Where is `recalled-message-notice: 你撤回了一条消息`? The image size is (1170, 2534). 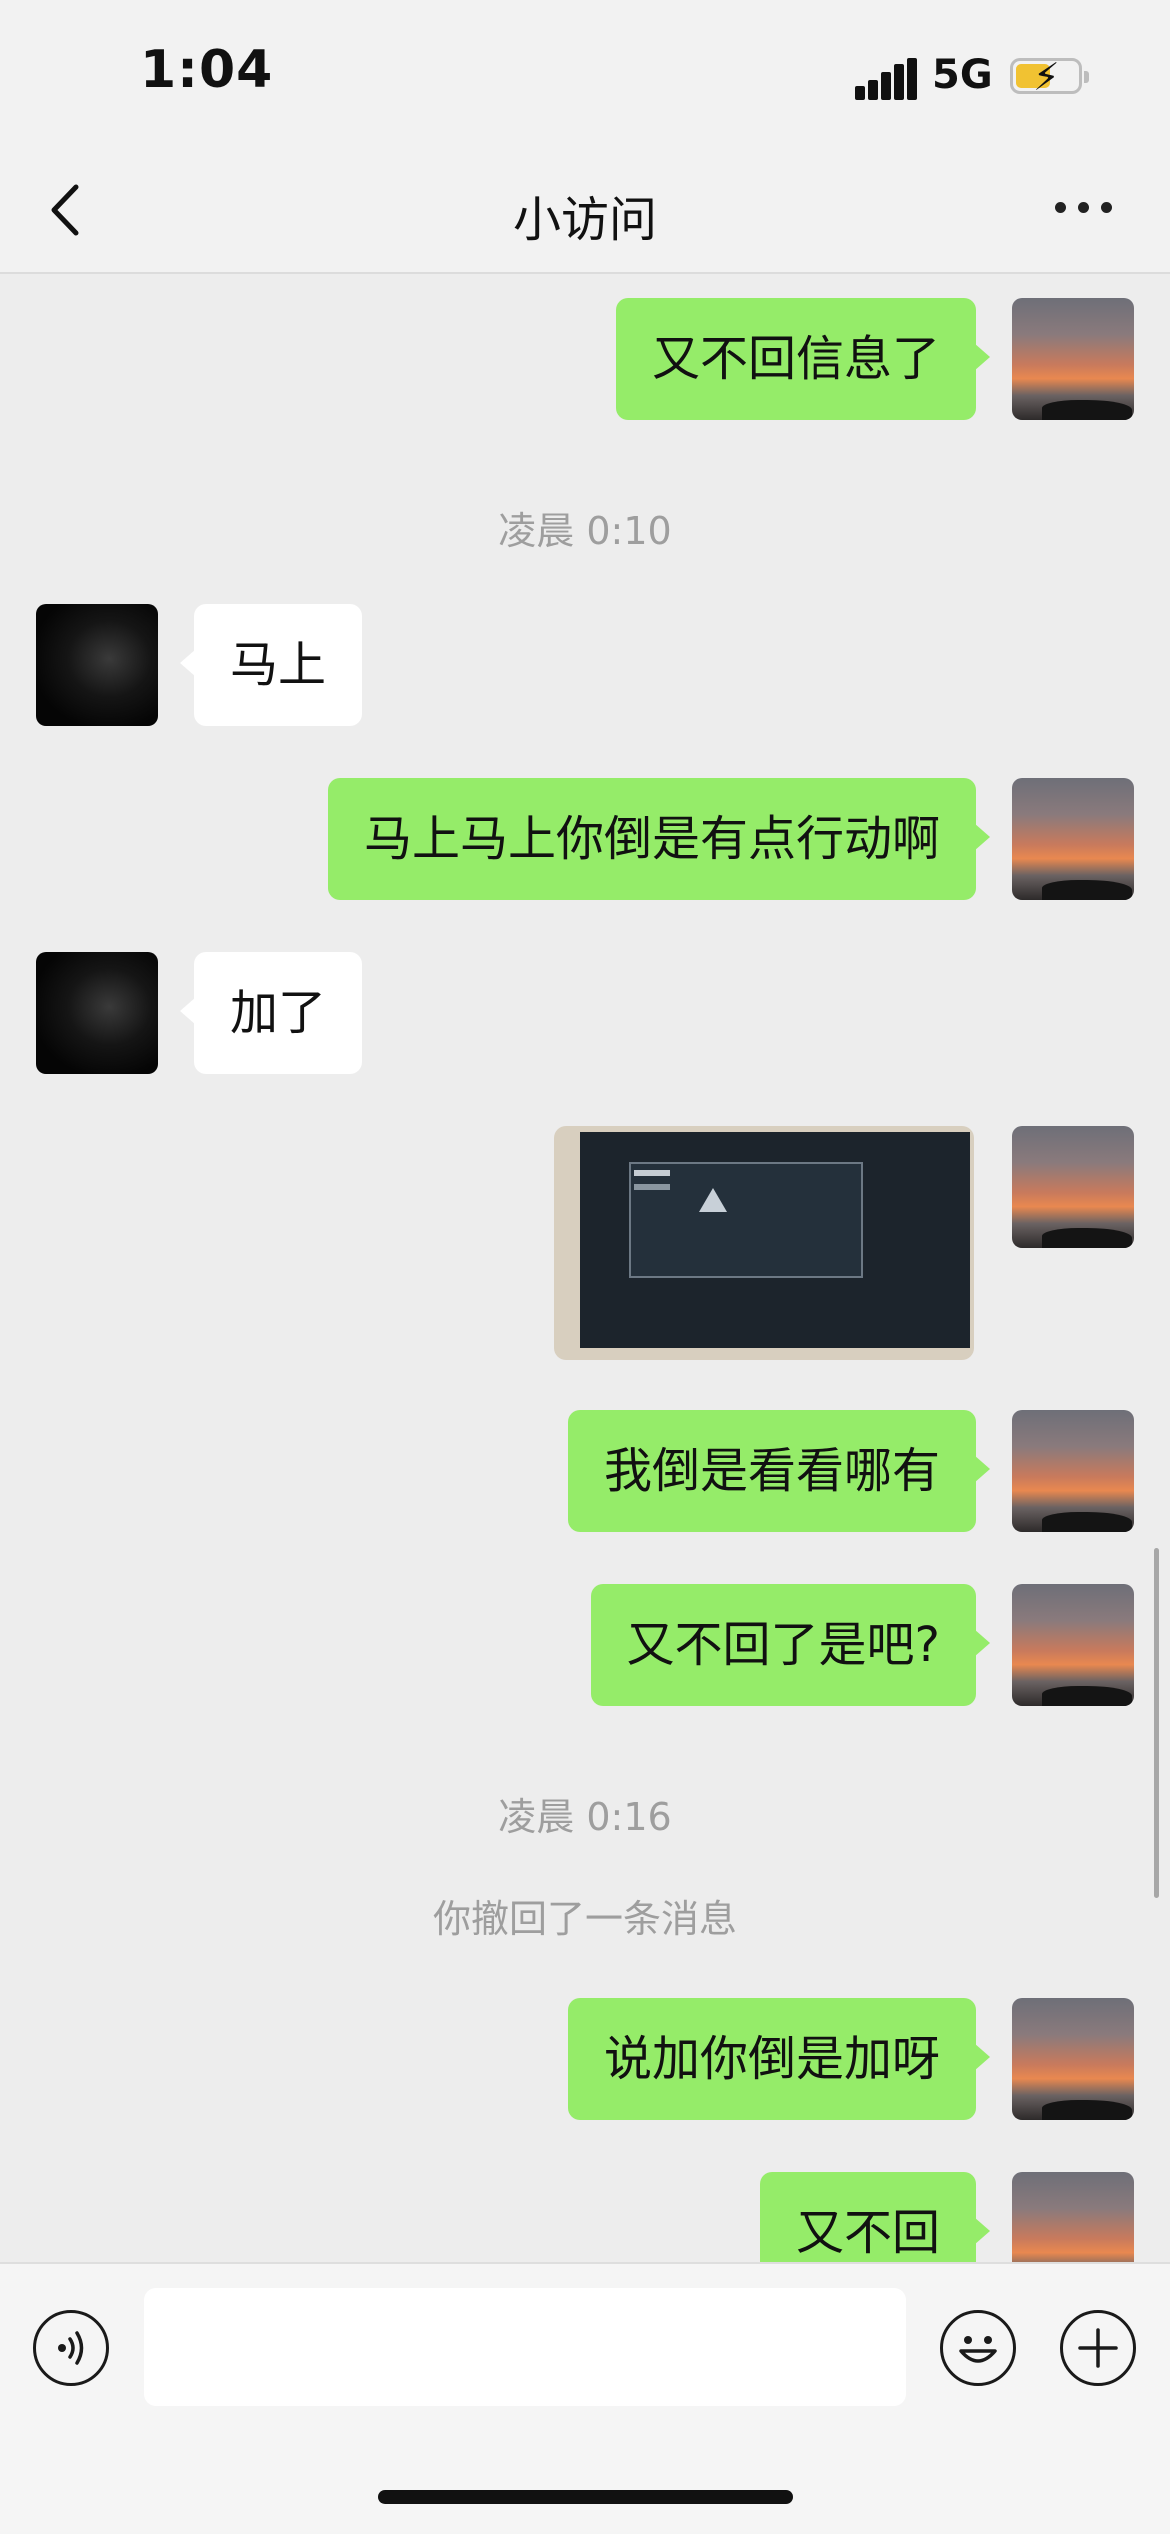 recalled-message-notice: 你撤回了一条消息 is located at coordinates (584, 1919).